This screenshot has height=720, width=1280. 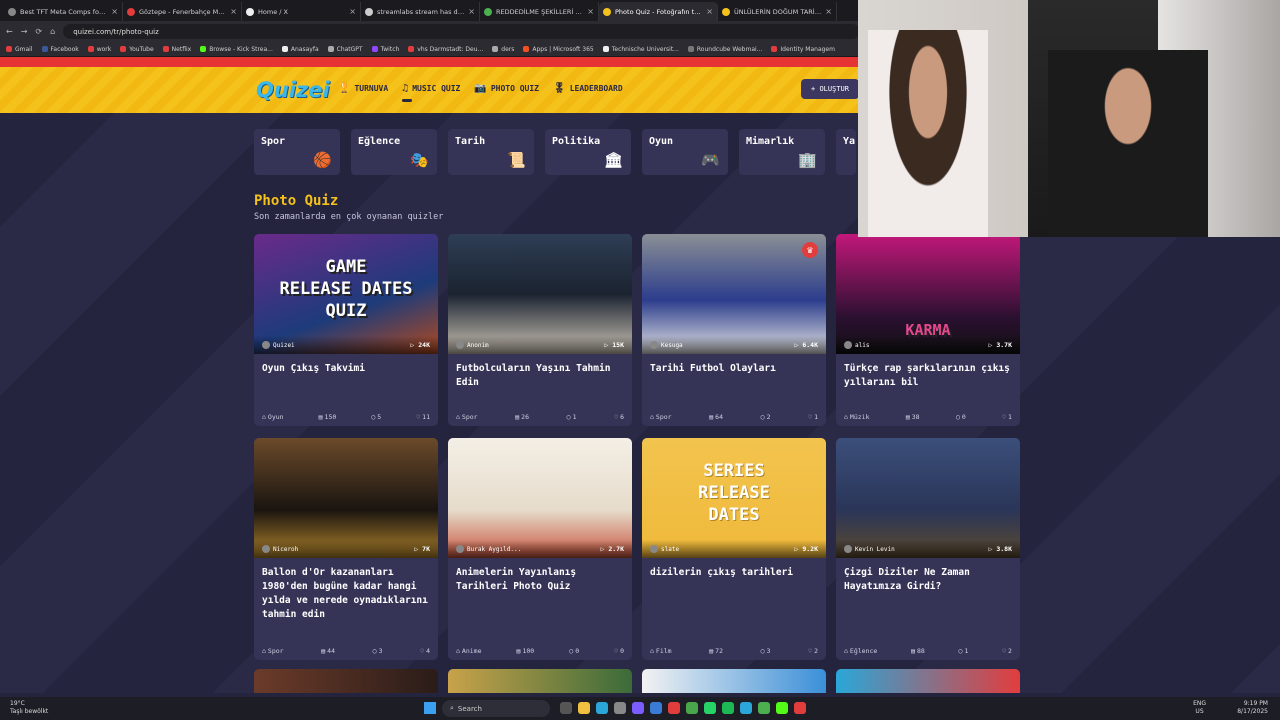 I want to click on store-icon, so click(x=620, y=708).